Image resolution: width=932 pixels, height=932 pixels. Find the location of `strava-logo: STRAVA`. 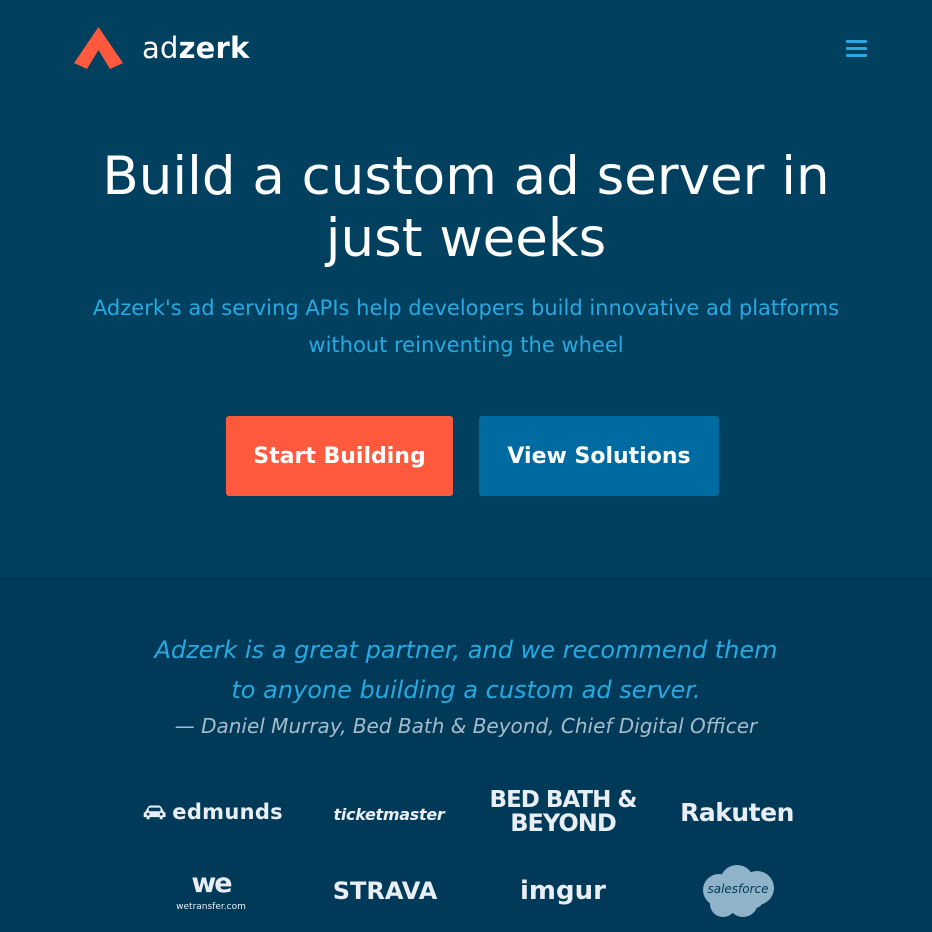

strava-logo: STRAVA is located at coordinates (385, 891).